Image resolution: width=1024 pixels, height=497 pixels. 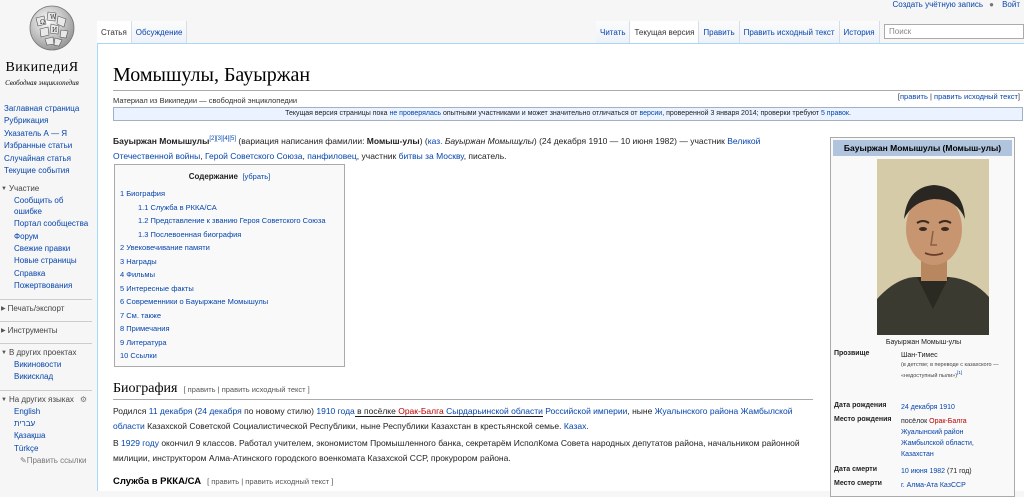 What do you see at coordinates (212, 75) in the screenshot?
I see `page-title: Момышулы, Бауыржан` at bounding box center [212, 75].